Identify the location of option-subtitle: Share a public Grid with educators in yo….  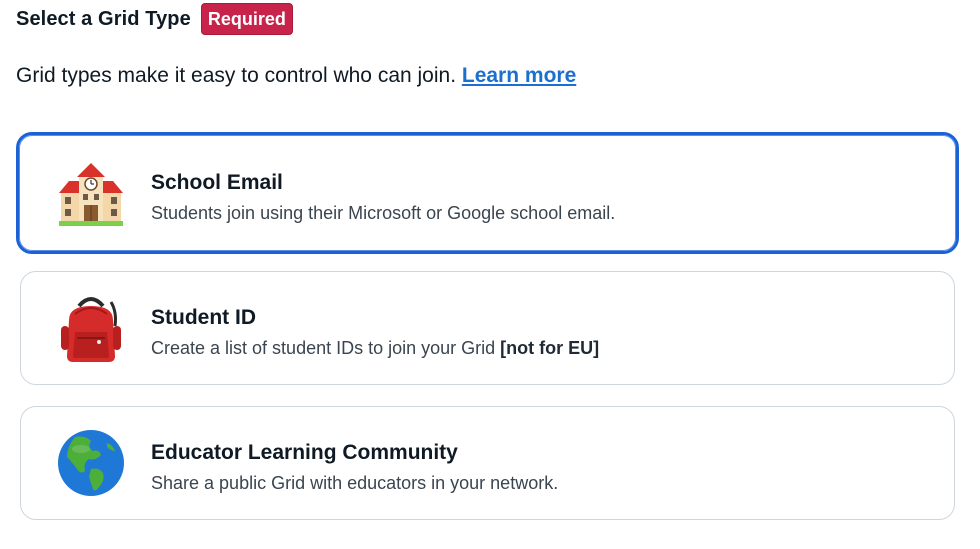
(355, 483).